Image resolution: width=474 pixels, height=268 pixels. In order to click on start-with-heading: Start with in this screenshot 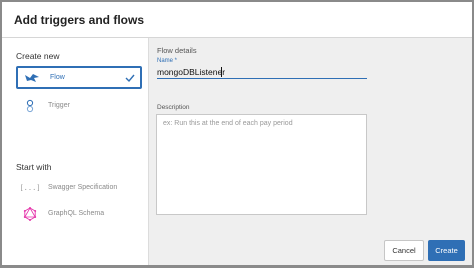, I will do `click(34, 167)`.